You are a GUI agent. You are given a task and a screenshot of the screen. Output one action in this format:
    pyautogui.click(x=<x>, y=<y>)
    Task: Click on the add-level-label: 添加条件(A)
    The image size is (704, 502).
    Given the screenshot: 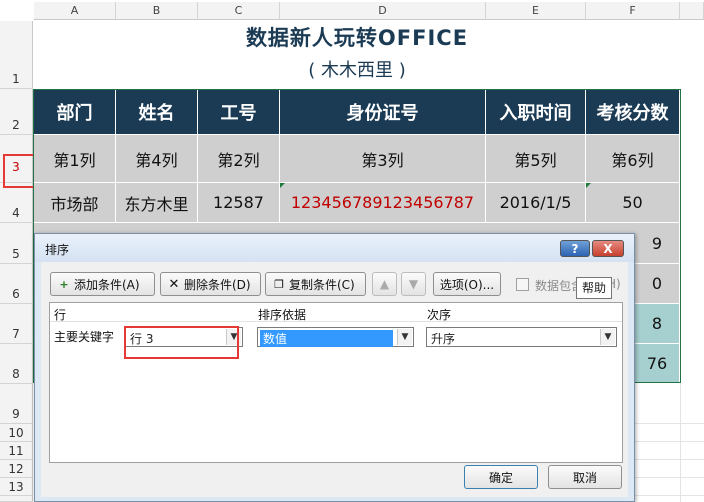 What is the action you would take?
    pyautogui.click(x=107, y=284)
    